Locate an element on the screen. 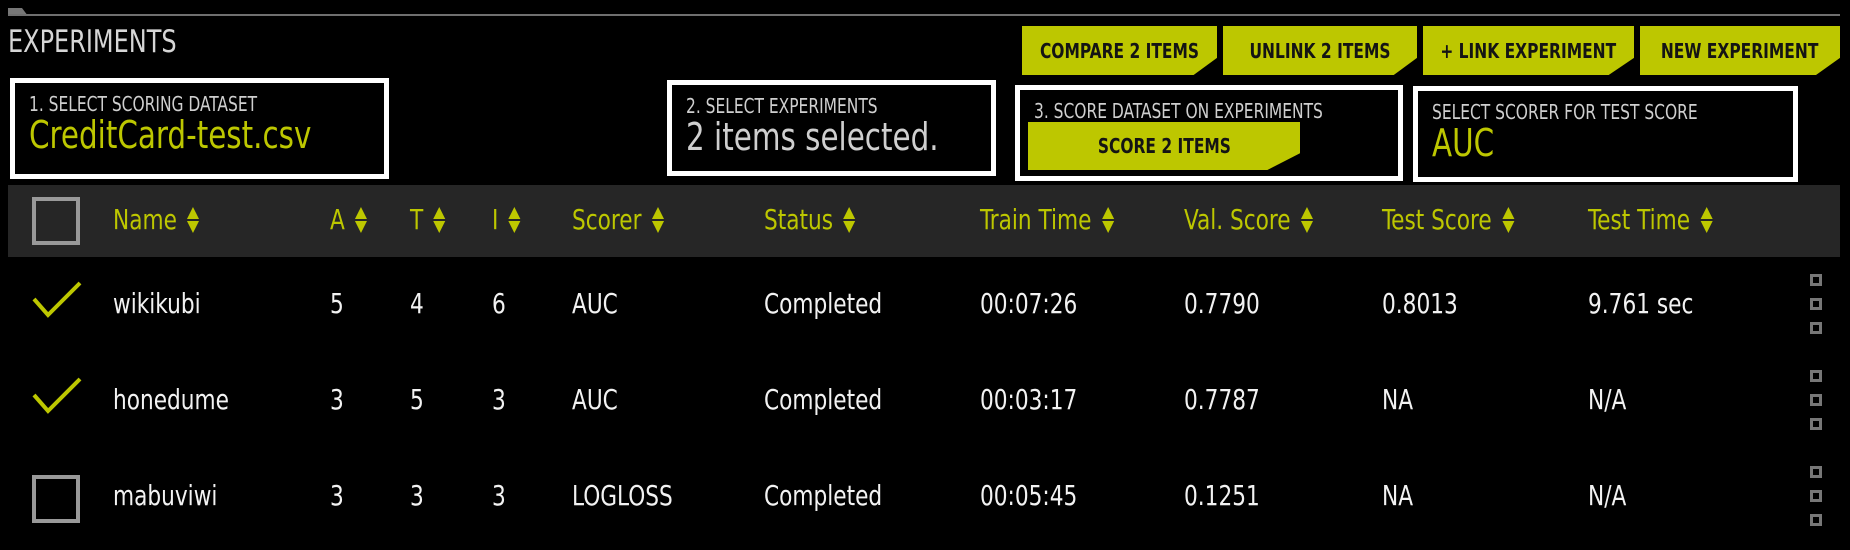 Image resolution: width=1850 pixels, height=550 pixels. unlink-button: UNLINK 2 ITEMS is located at coordinates (1320, 50).